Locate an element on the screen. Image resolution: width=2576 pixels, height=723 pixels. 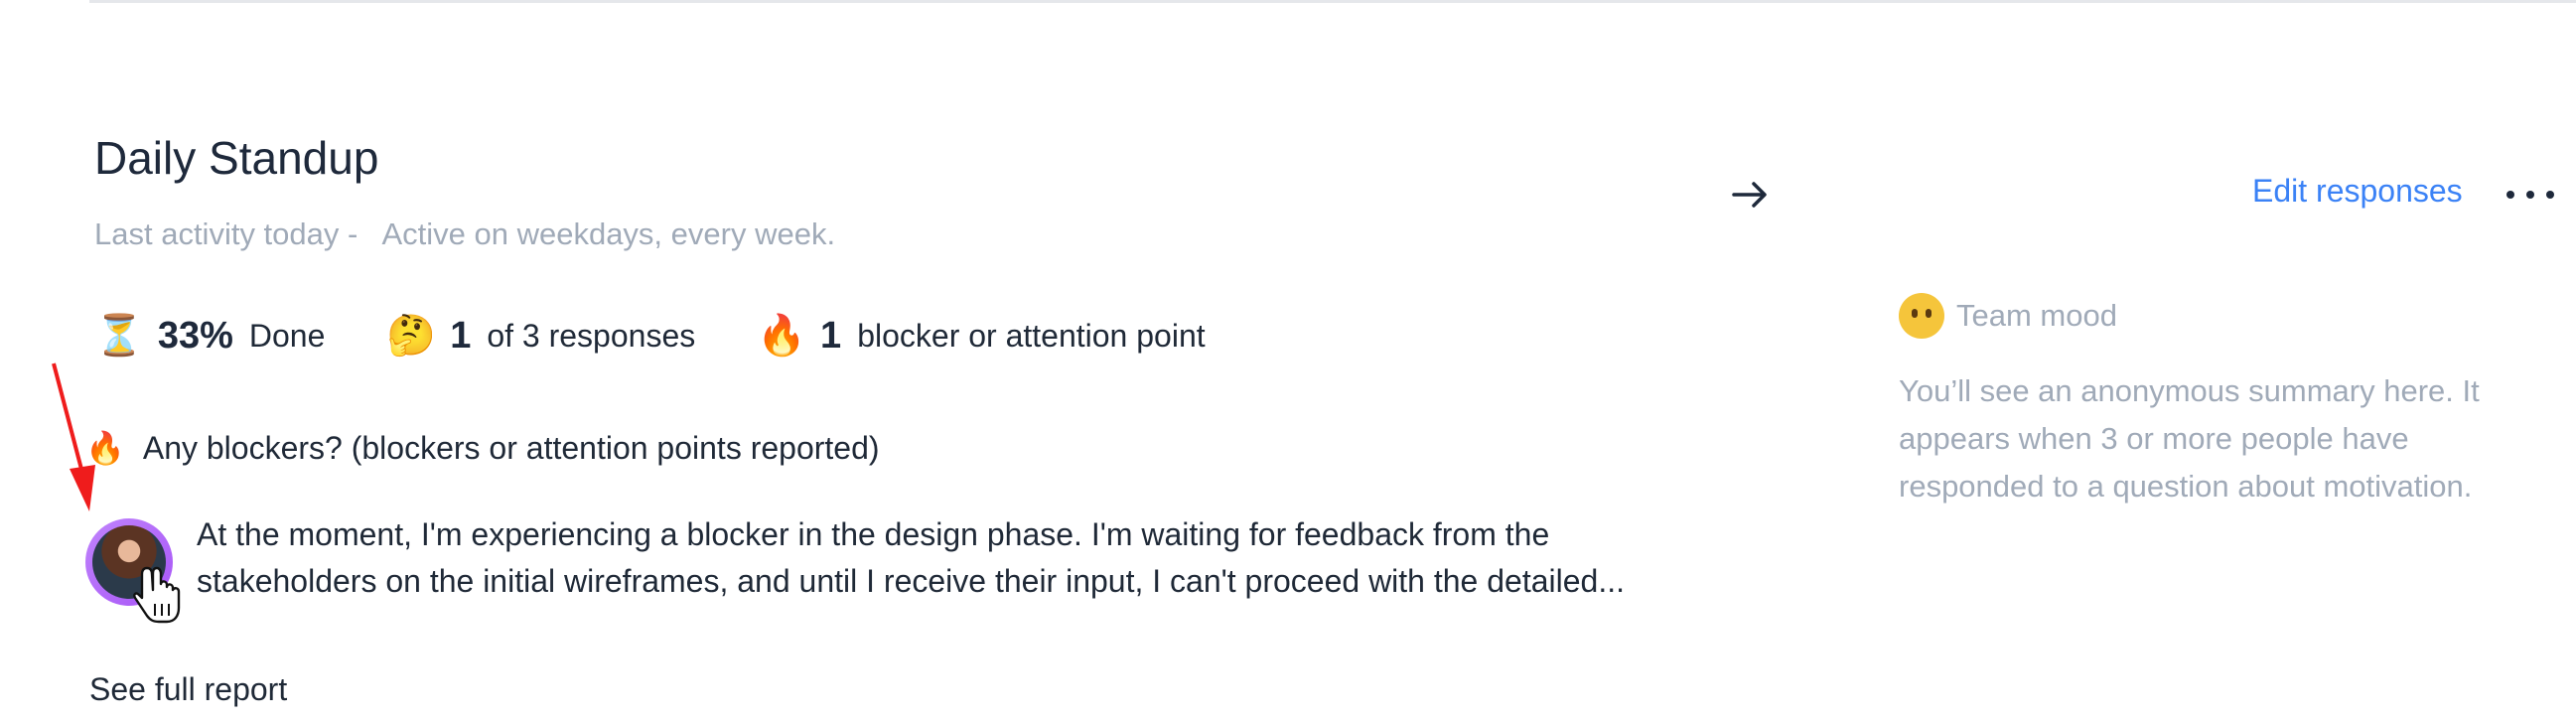
team-mood-heading: Team mood is located at coordinates (2008, 316).